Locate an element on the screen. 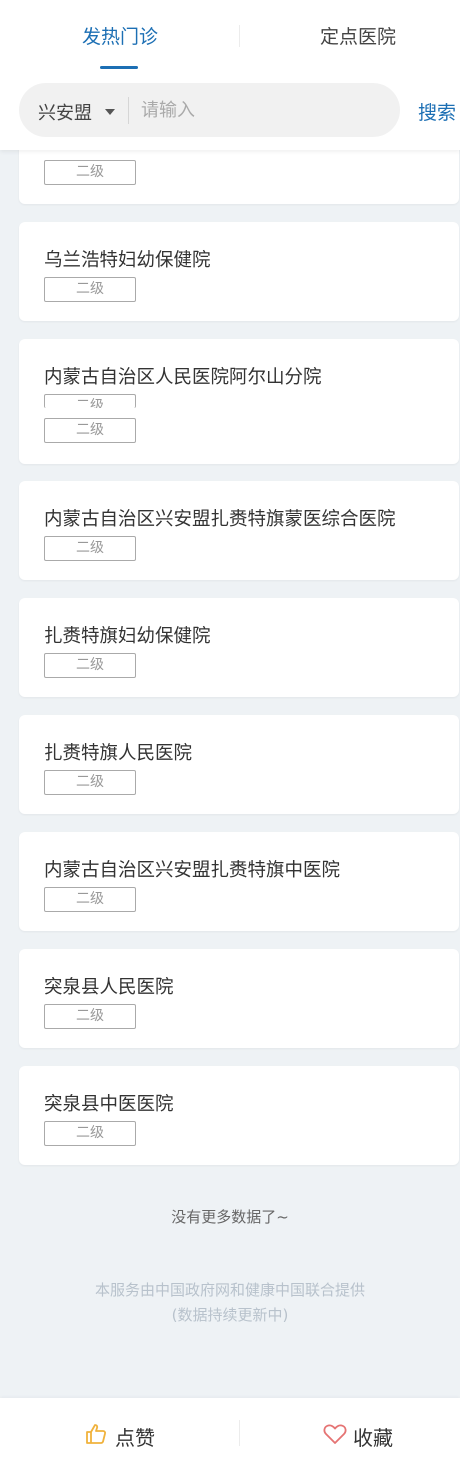 The height and width of the screenshot is (1468, 460). hospital-card: 内蒙古自治区兴安盟扎赉特旗蒙医综合医院 二级 is located at coordinates (239, 530).